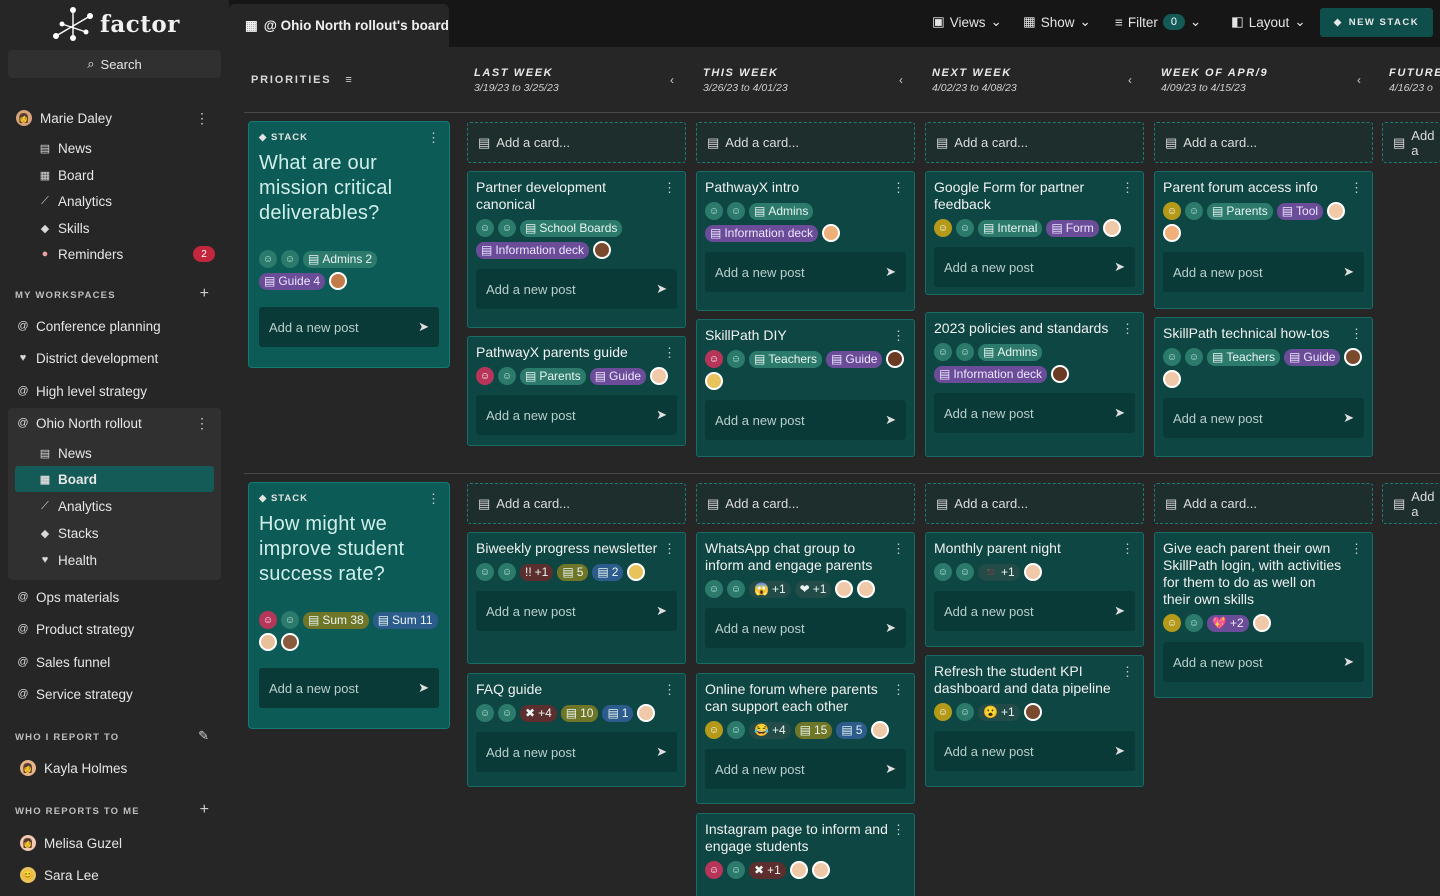 This screenshot has height=896, width=1440. What do you see at coordinates (204, 810) in the screenshot?
I see `add-report-icon: +` at bounding box center [204, 810].